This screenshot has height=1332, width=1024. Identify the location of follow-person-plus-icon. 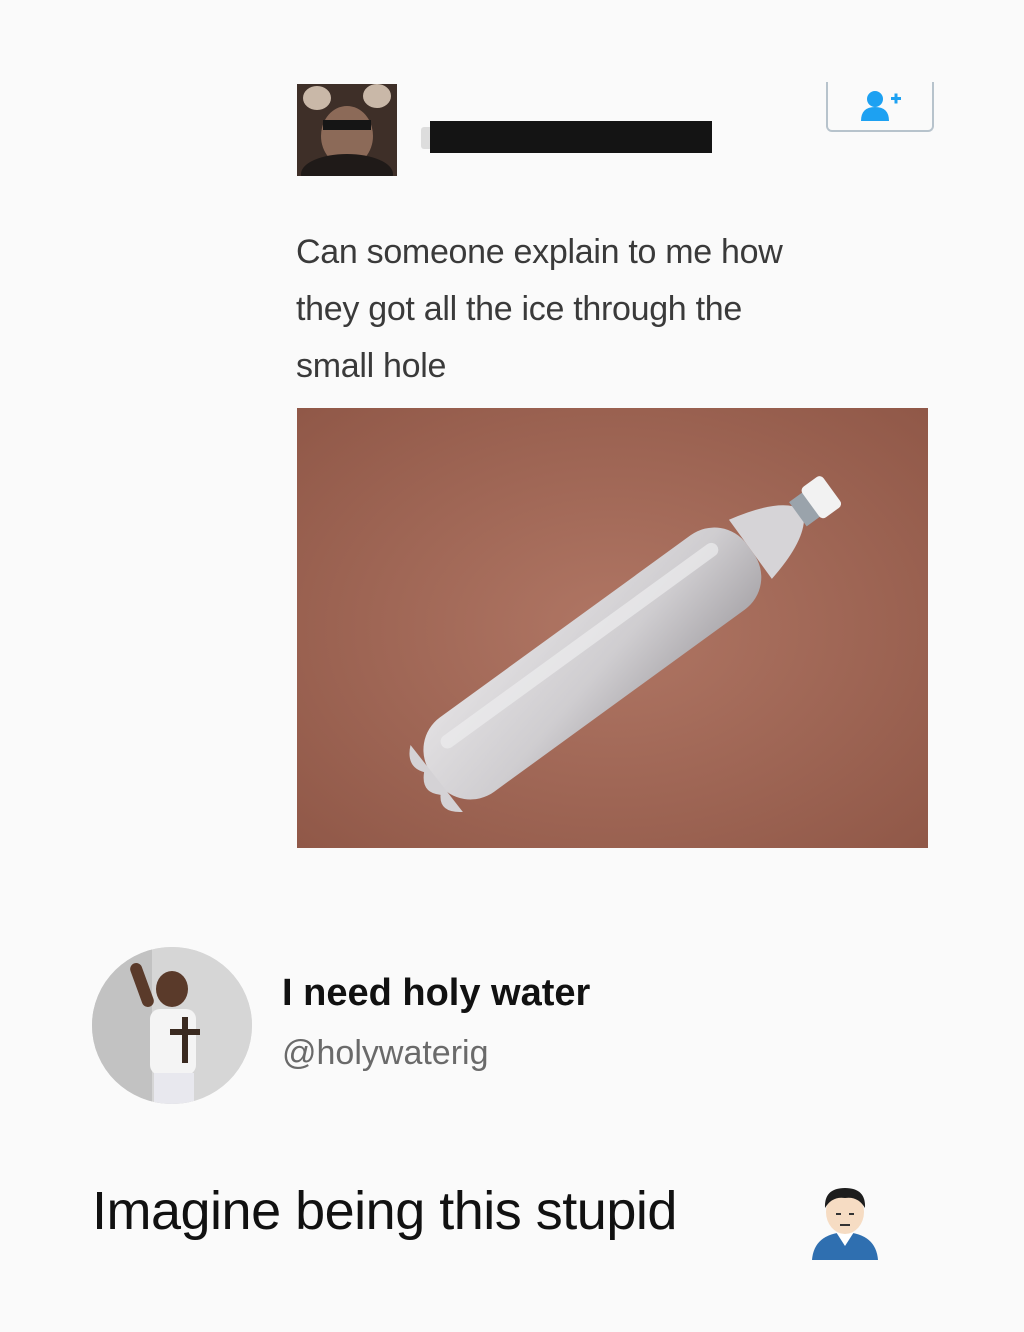
(881, 106).